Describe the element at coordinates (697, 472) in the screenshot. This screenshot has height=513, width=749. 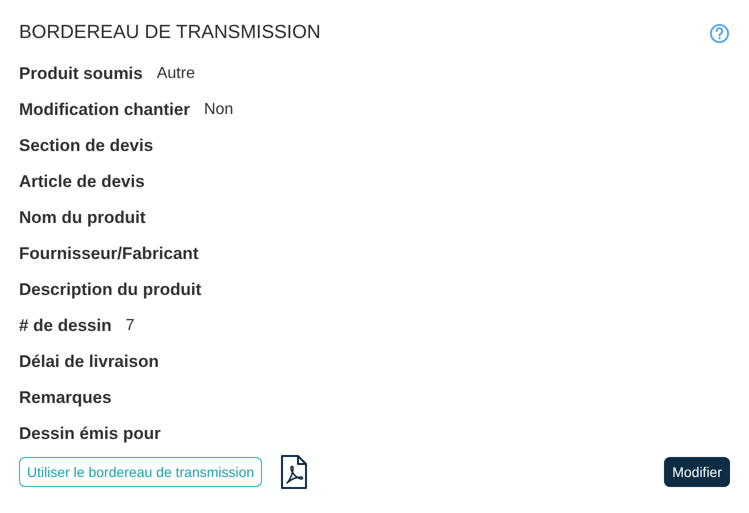
I see `edit-button: Modifier` at that location.